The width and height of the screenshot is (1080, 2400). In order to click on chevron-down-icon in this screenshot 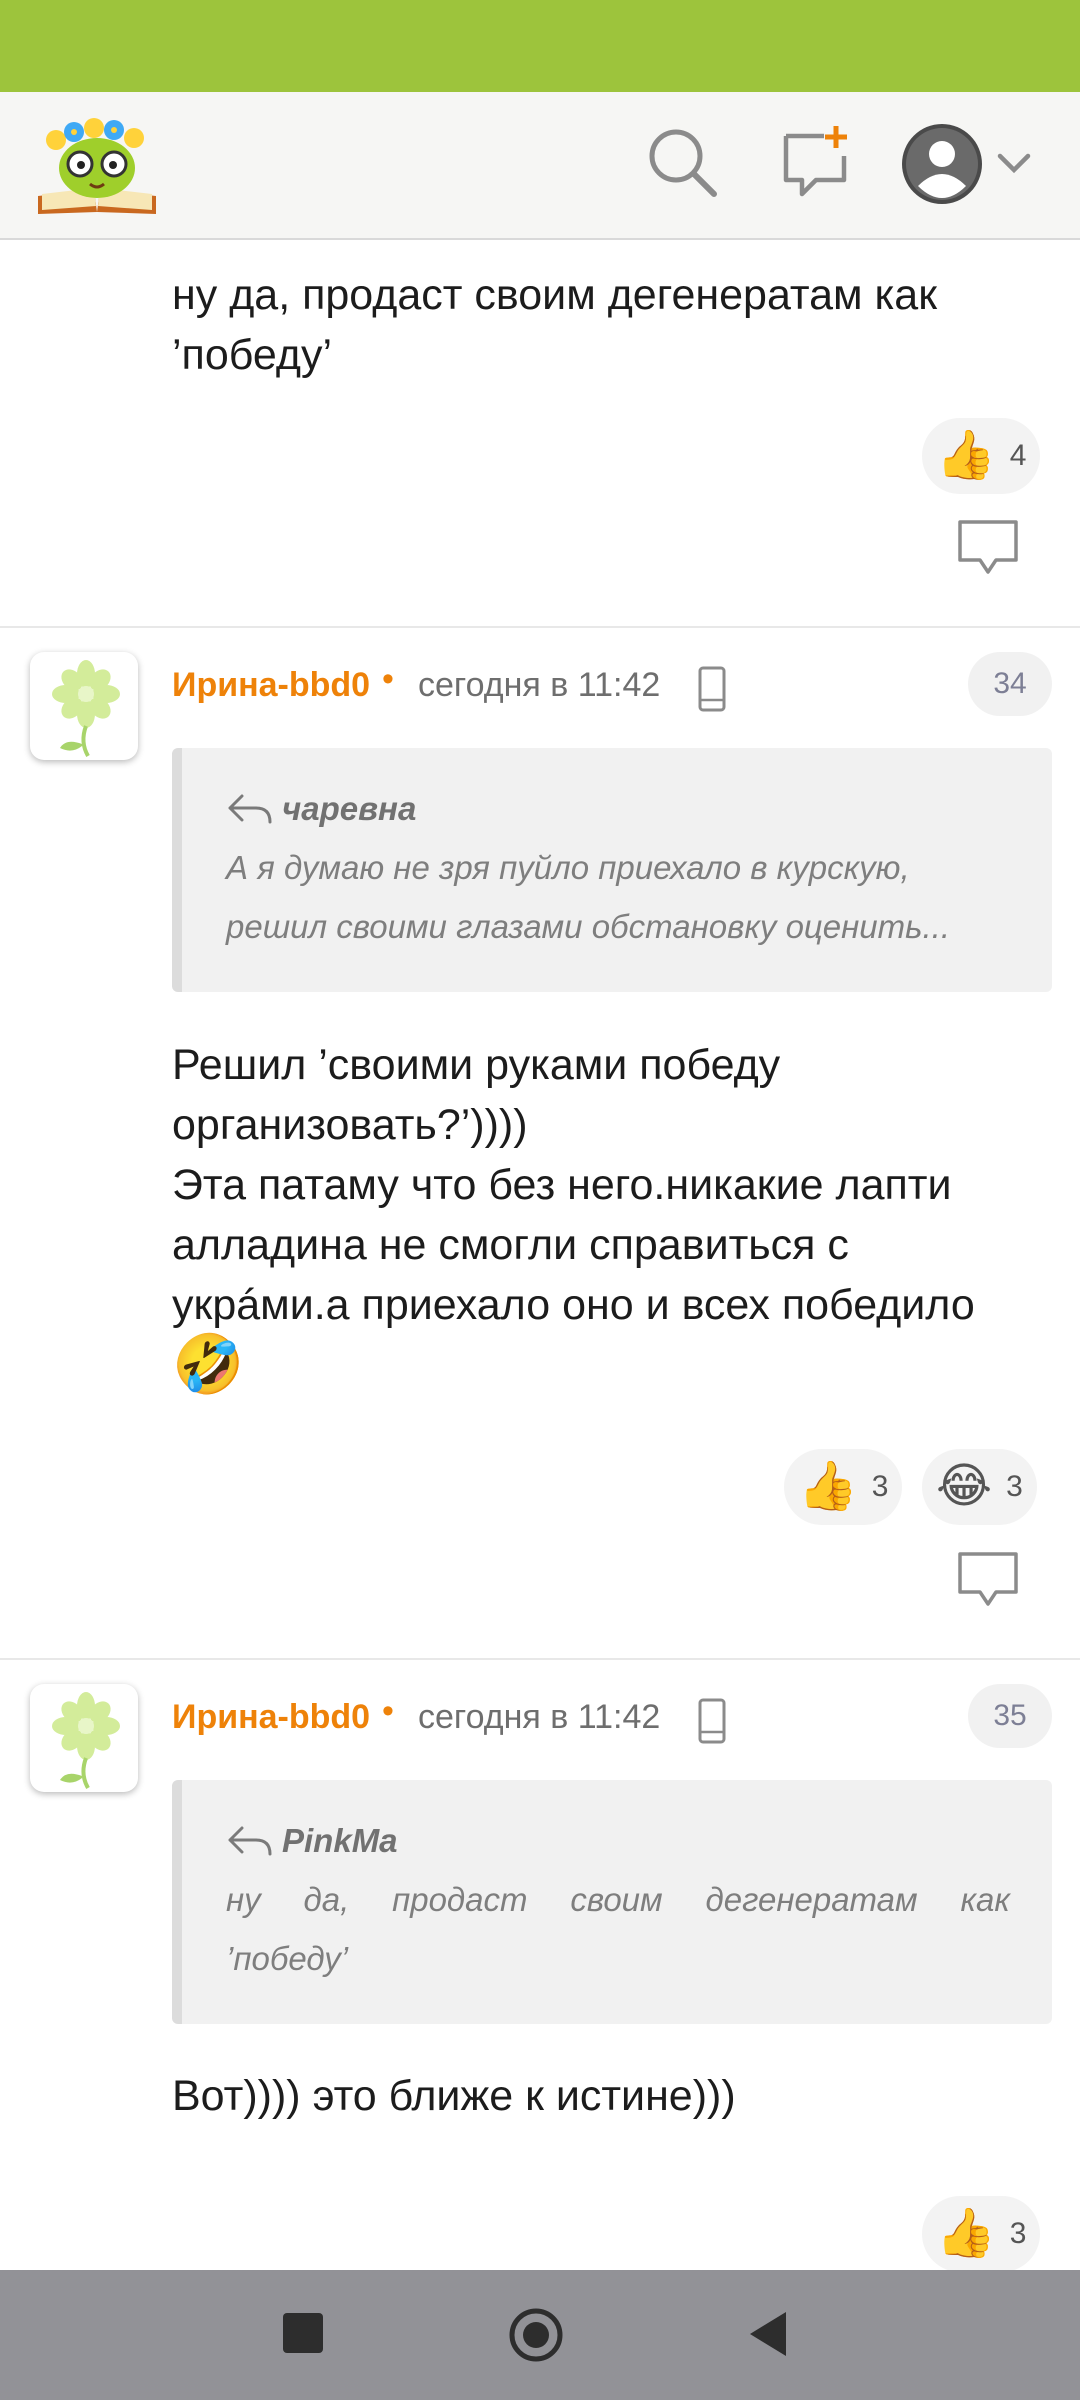, I will do `click(1014, 163)`.